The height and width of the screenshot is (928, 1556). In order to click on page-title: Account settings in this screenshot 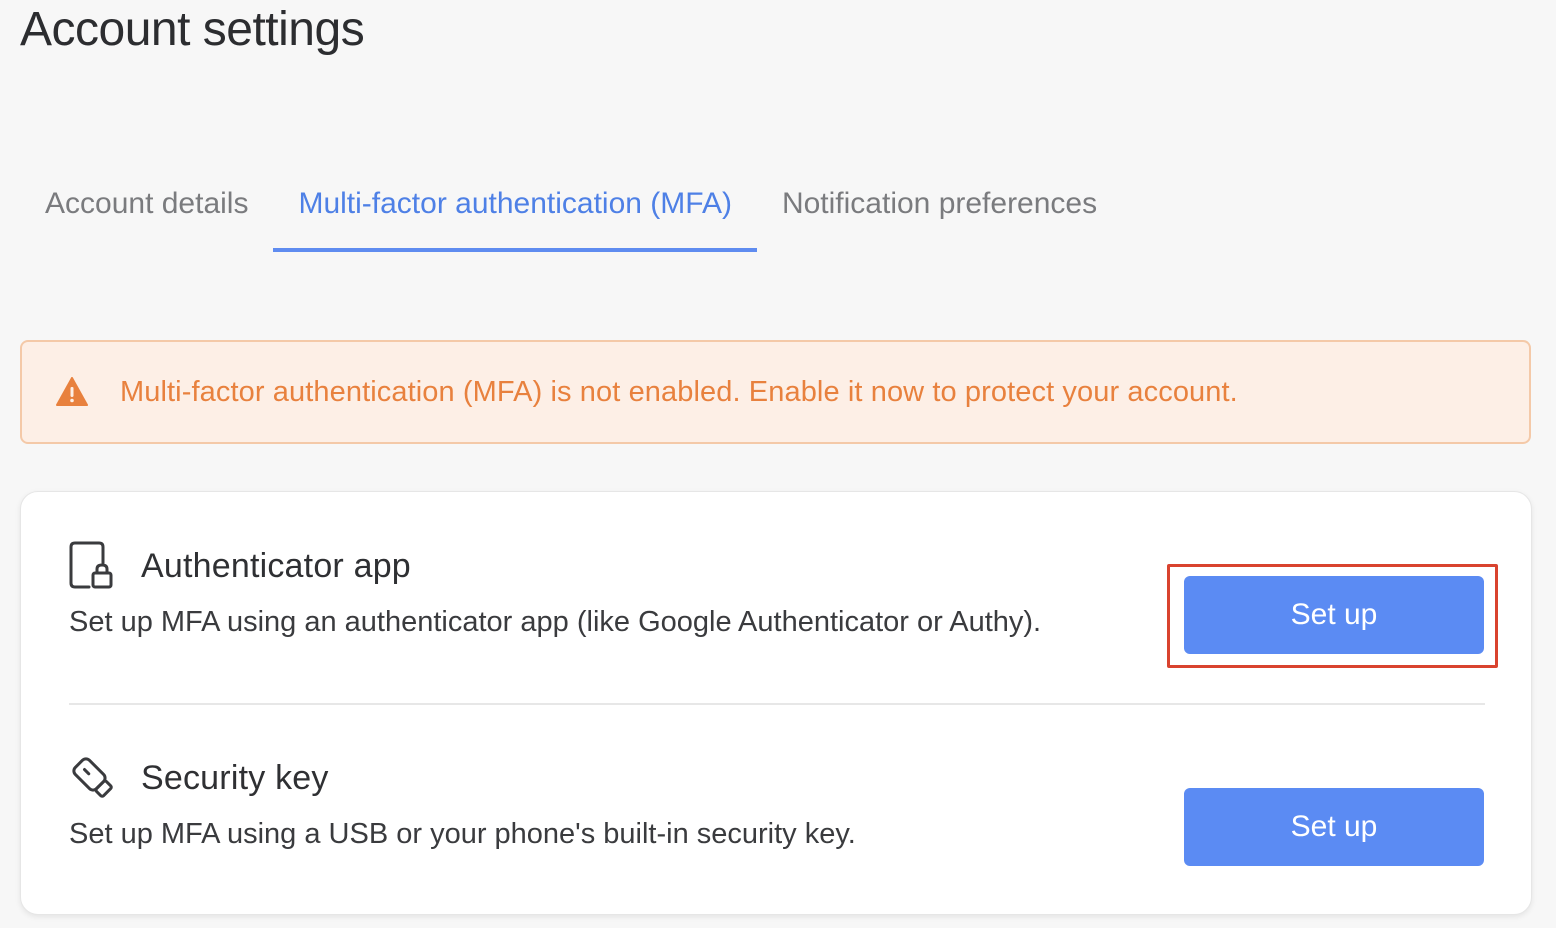, I will do `click(192, 29)`.